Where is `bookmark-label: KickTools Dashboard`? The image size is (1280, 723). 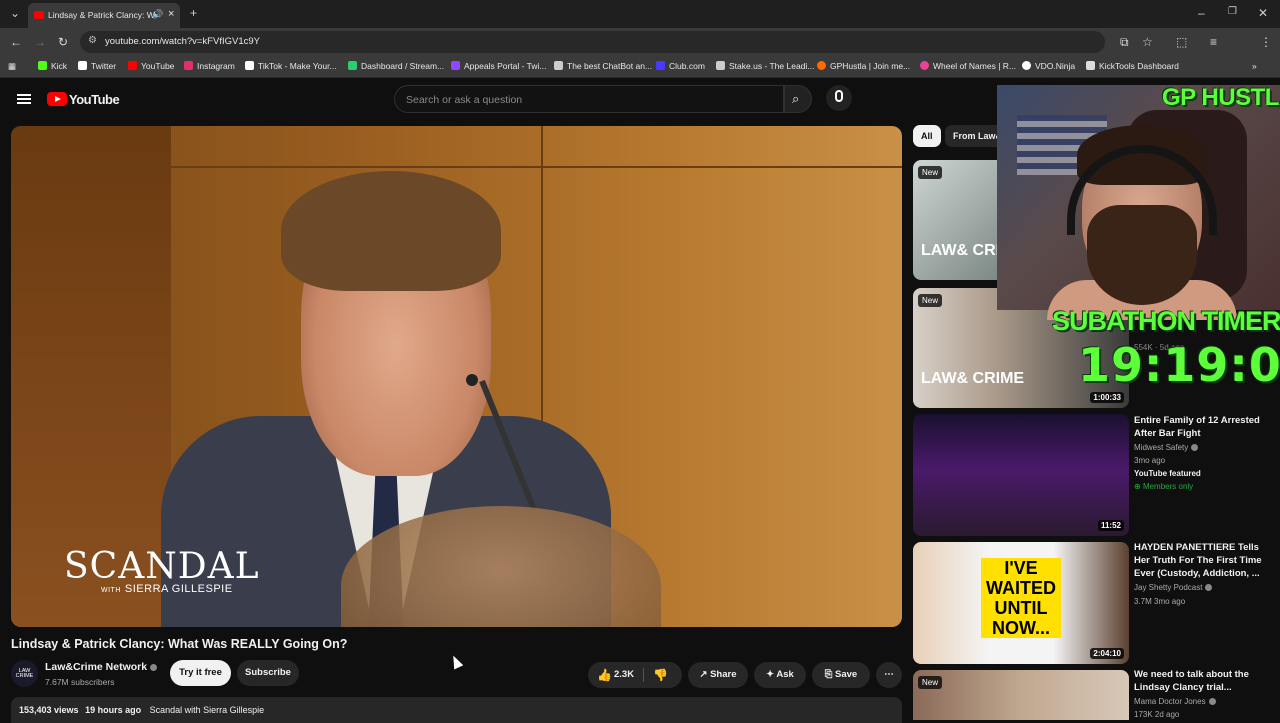
bookmark-label: KickTools Dashboard is located at coordinates (1139, 66).